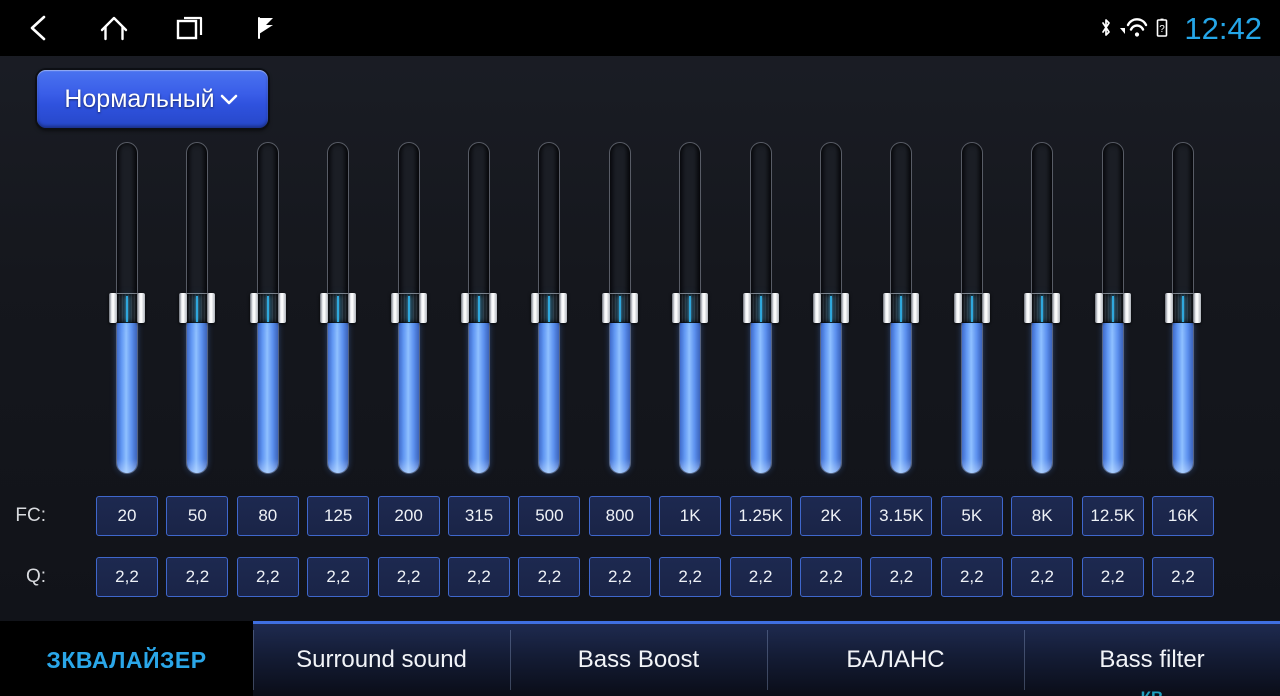  What do you see at coordinates (267, 516) in the screenshot?
I see `fc-cell-2: 80` at bounding box center [267, 516].